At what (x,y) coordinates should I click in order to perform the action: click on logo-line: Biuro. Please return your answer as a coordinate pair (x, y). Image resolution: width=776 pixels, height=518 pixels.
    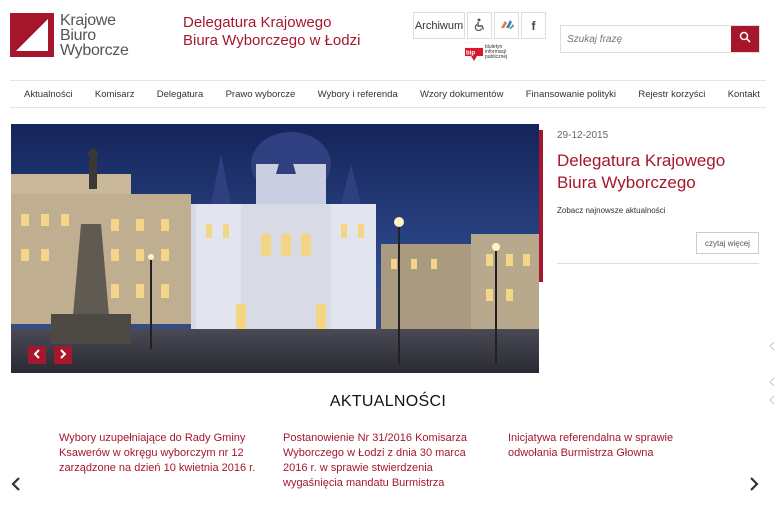
    Looking at the image, I should click on (78, 35).